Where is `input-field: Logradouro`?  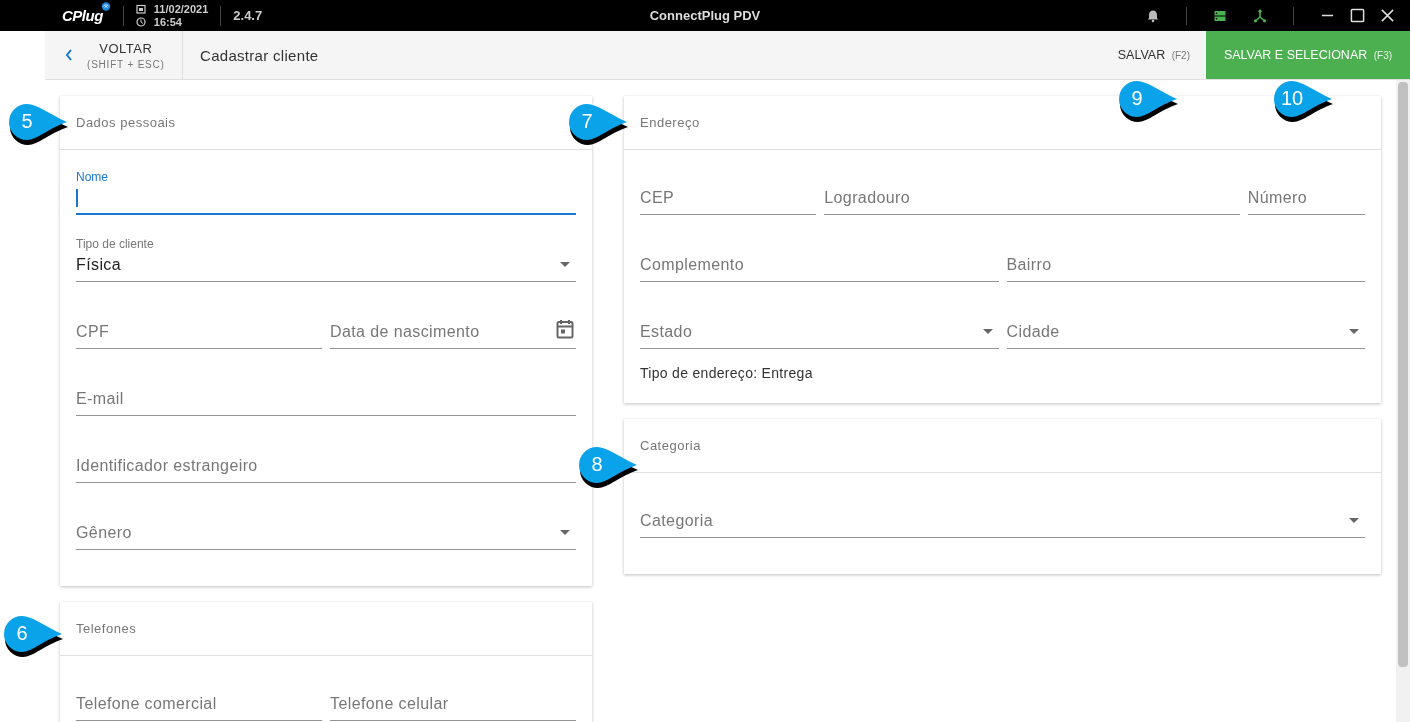
input-field: Logradouro is located at coordinates (1032, 192).